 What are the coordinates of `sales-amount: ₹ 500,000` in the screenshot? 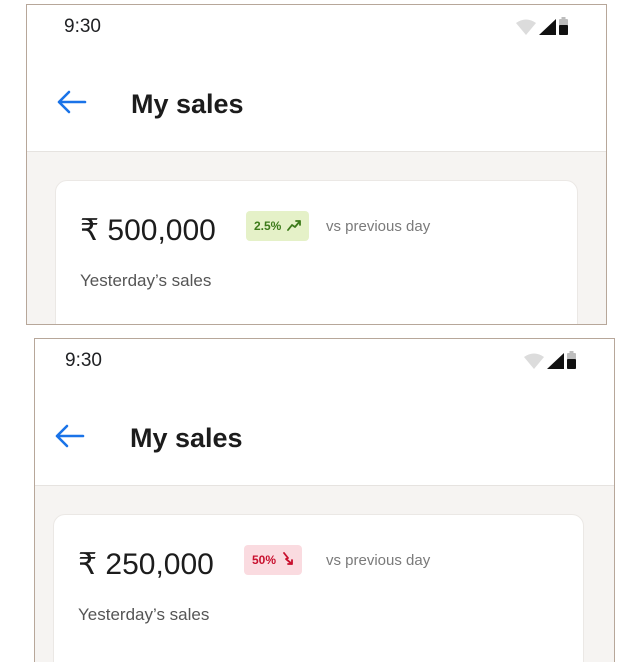 It's located at (148, 230).